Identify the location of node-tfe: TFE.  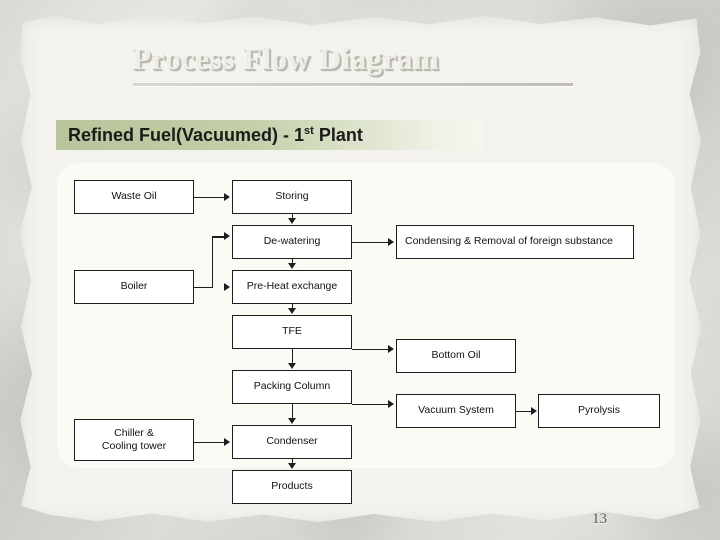
(292, 332).